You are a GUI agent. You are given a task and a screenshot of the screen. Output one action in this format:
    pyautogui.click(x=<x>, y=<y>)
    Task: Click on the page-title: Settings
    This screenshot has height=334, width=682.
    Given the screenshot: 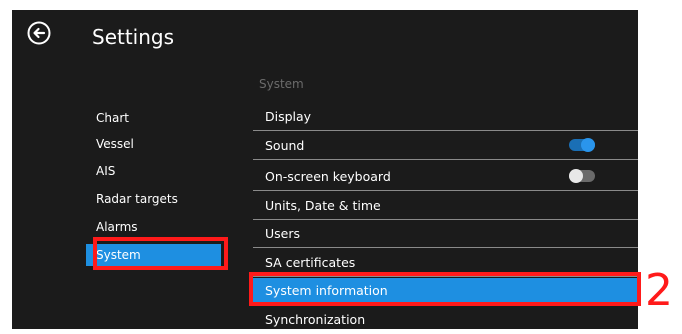 What is the action you would take?
    pyautogui.click(x=133, y=37)
    